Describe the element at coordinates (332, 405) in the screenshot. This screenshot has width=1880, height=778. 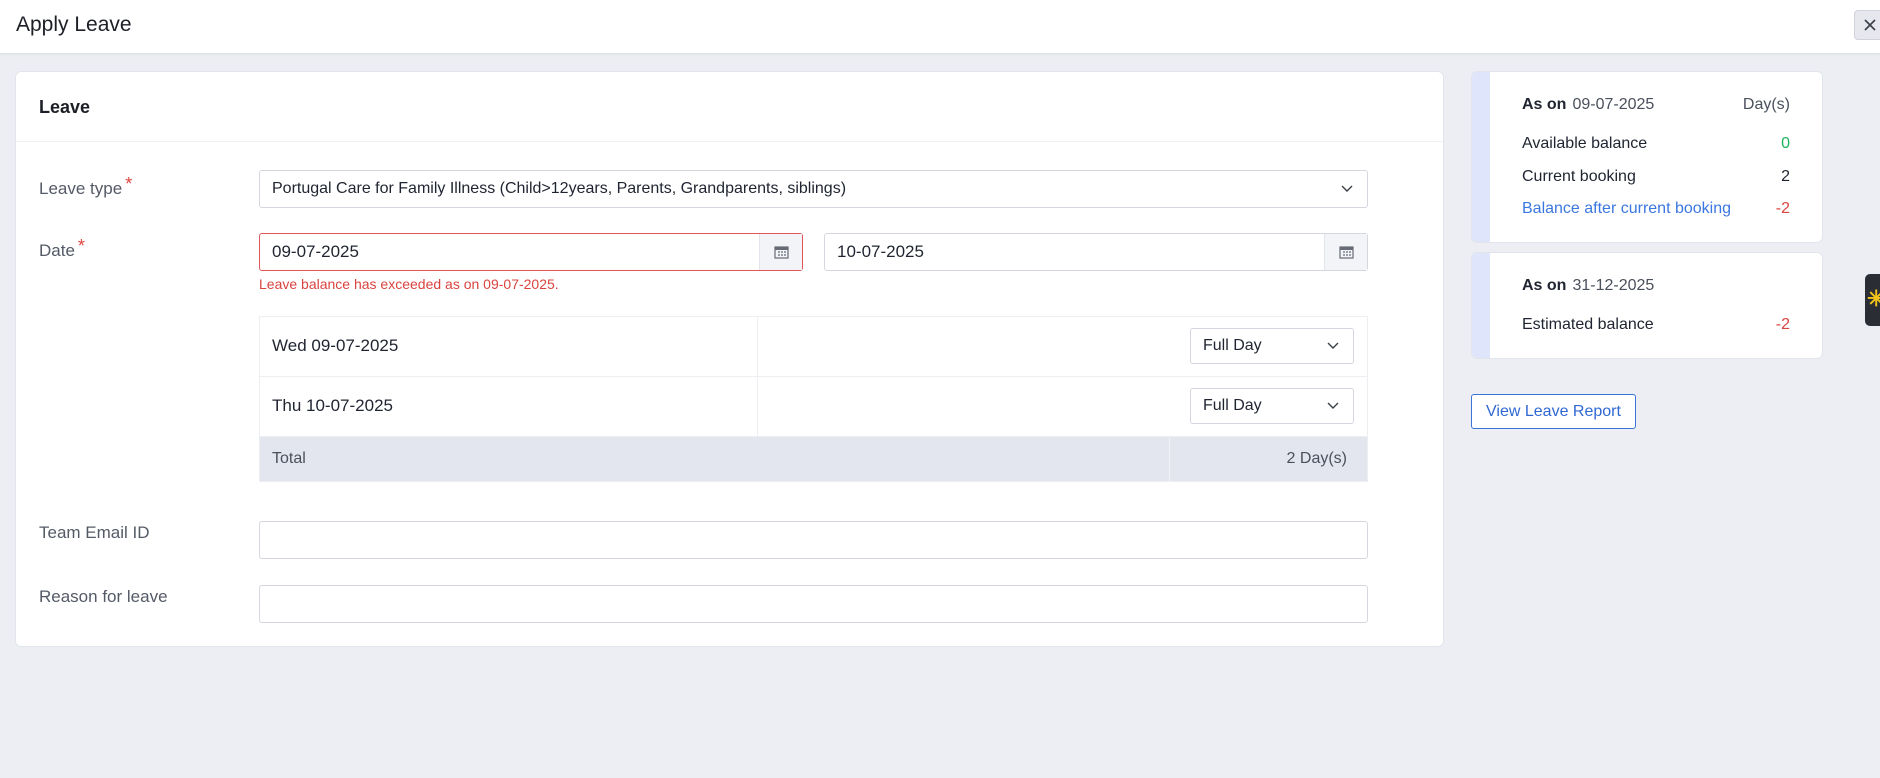
I see `day-label: Thu 10-07-2025` at that location.